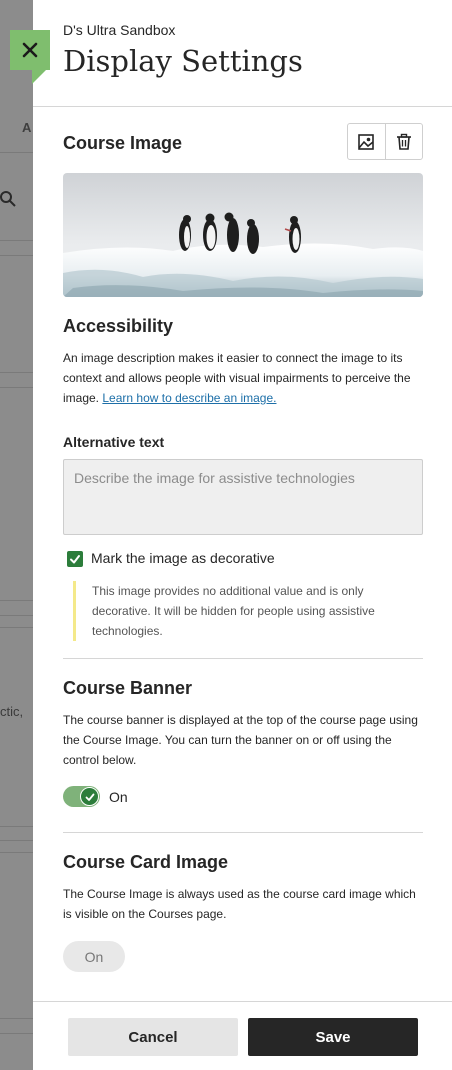  I want to click on close-panel-button, so click(30, 50).